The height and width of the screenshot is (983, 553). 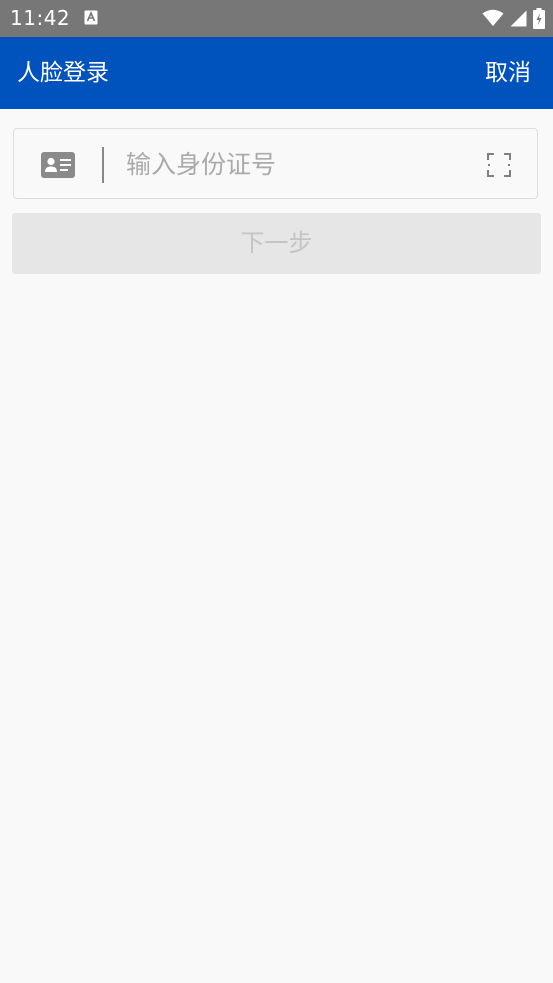 What do you see at coordinates (63, 73) in the screenshot?
I see `page-title: 人脸登录` at bounding box center [63, 73].